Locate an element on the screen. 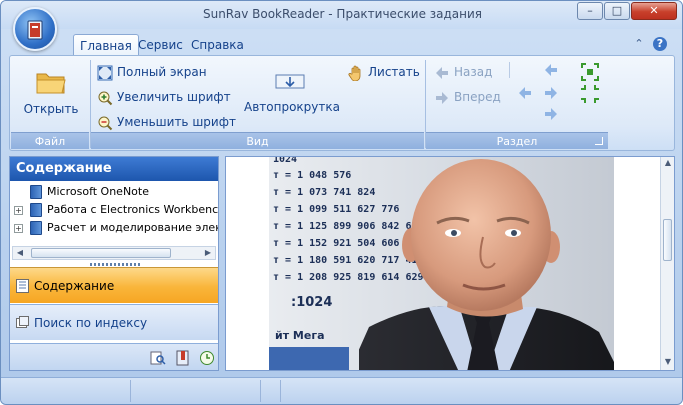 The width and height of the screenshot is (683, 405). nav-index-button: Поиск по индексу is located at coordinates (114, 322).